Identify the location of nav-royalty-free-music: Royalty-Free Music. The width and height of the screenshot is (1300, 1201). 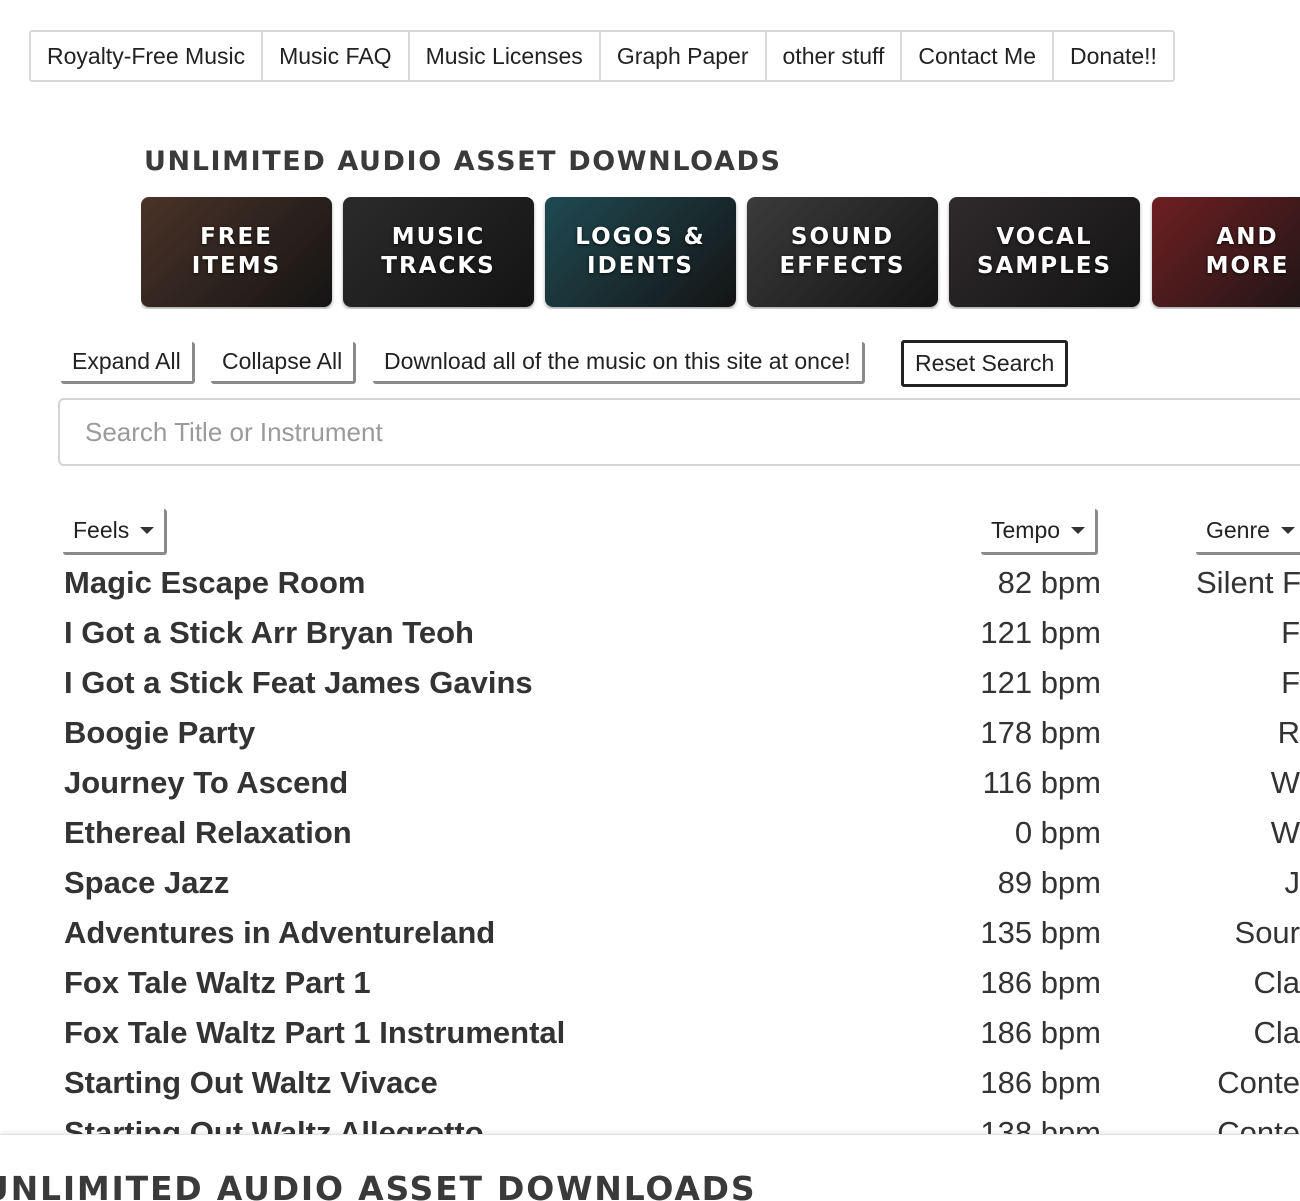
(147, 56).